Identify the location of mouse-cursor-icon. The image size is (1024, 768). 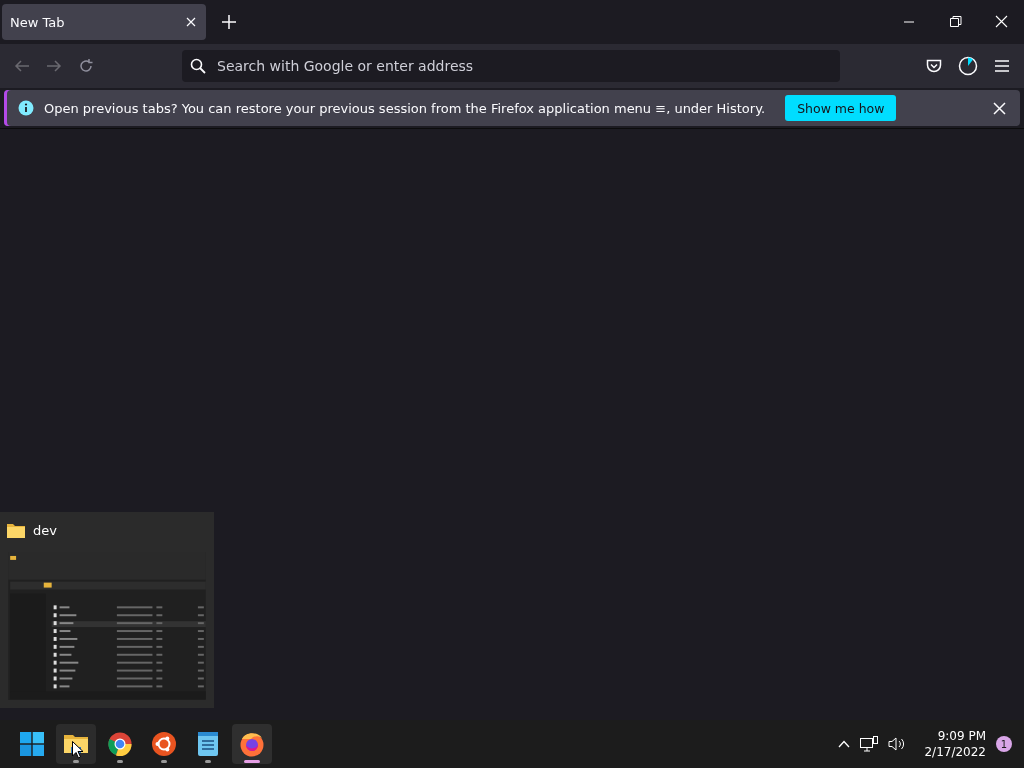
(78, 750).